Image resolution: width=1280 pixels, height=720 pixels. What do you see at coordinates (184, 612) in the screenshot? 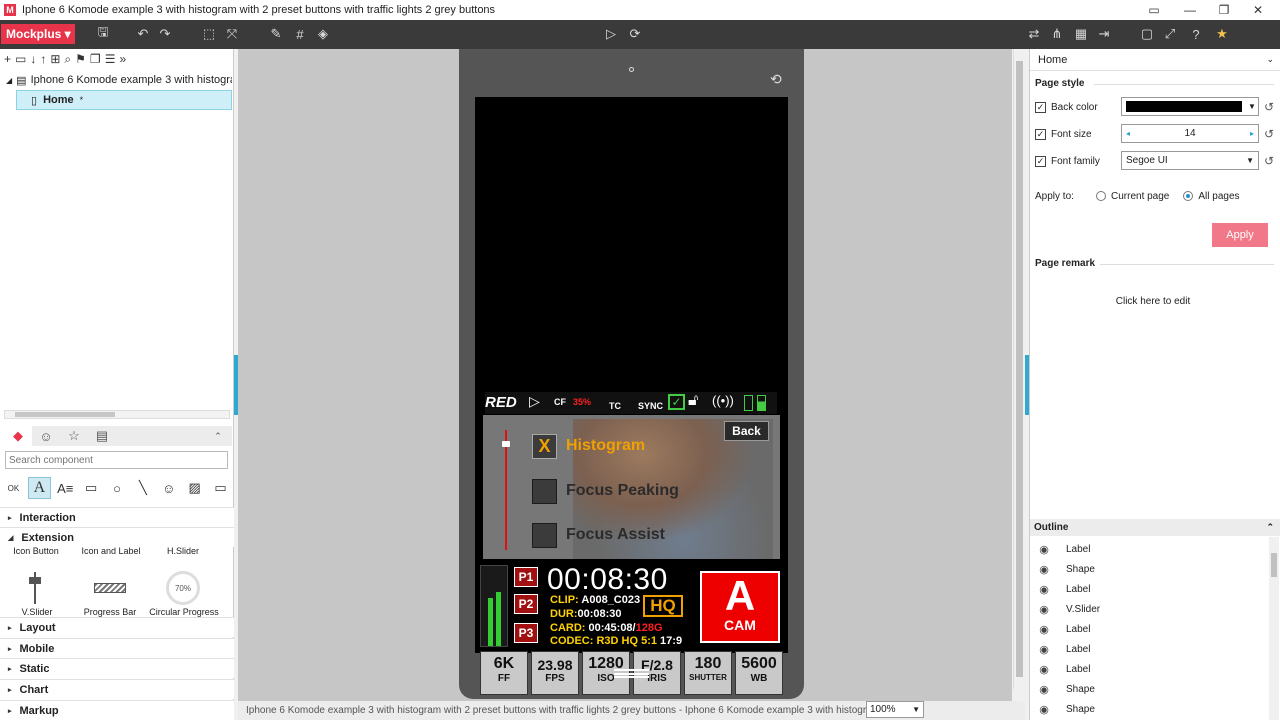
I see `ext-circular-progress: Circular Progress` at bounding box center [184, 612].